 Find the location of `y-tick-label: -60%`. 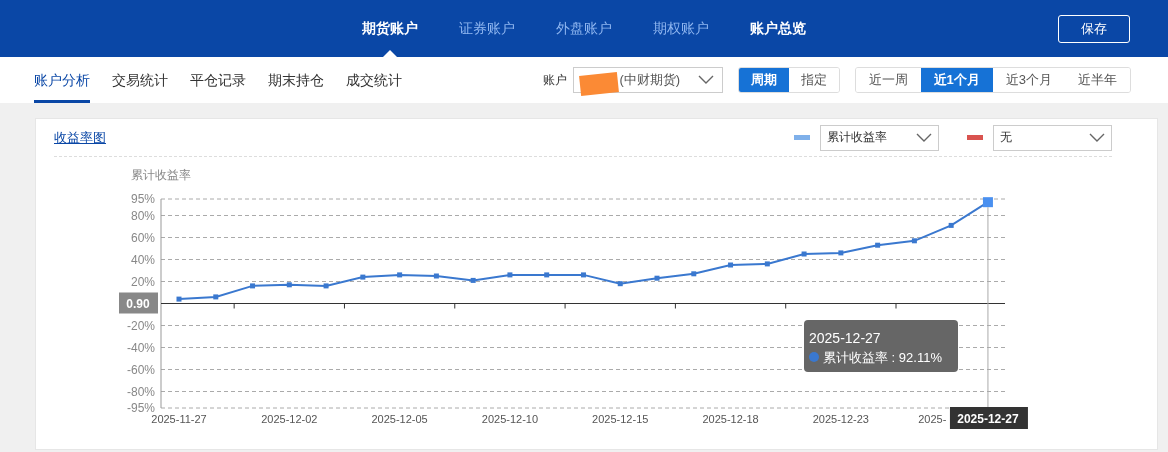

y-tick-label: -60% is located at coordinates (141, 369).